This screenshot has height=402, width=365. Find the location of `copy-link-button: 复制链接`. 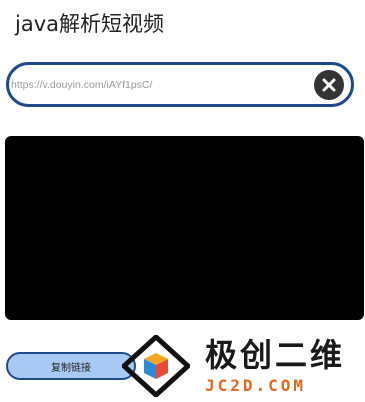

copy-link-button: 复制链接 is located at coordinates (71, 366).